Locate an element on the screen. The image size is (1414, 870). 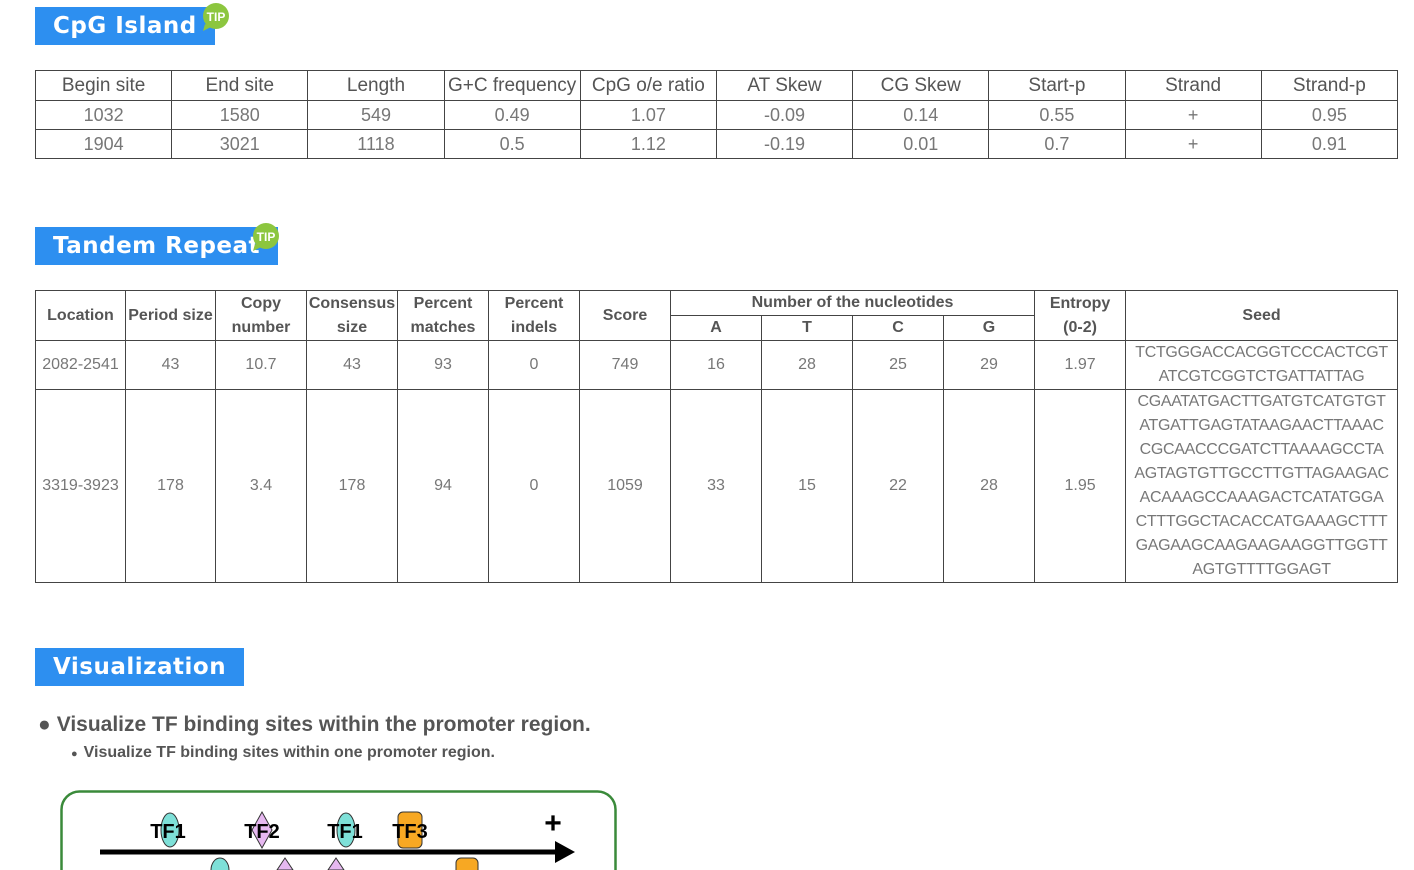
cell: 0.55 is located at coordinates (1057, 115).